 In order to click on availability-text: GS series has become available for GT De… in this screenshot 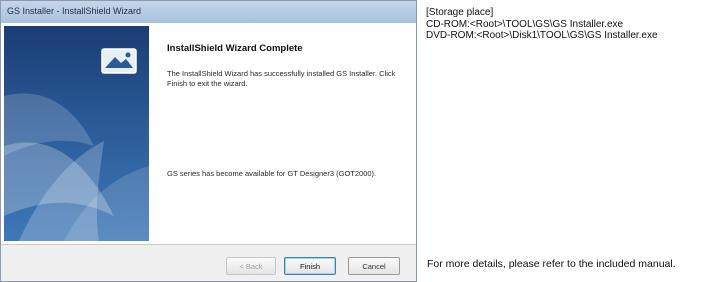, I will do `click(272, 173)`.